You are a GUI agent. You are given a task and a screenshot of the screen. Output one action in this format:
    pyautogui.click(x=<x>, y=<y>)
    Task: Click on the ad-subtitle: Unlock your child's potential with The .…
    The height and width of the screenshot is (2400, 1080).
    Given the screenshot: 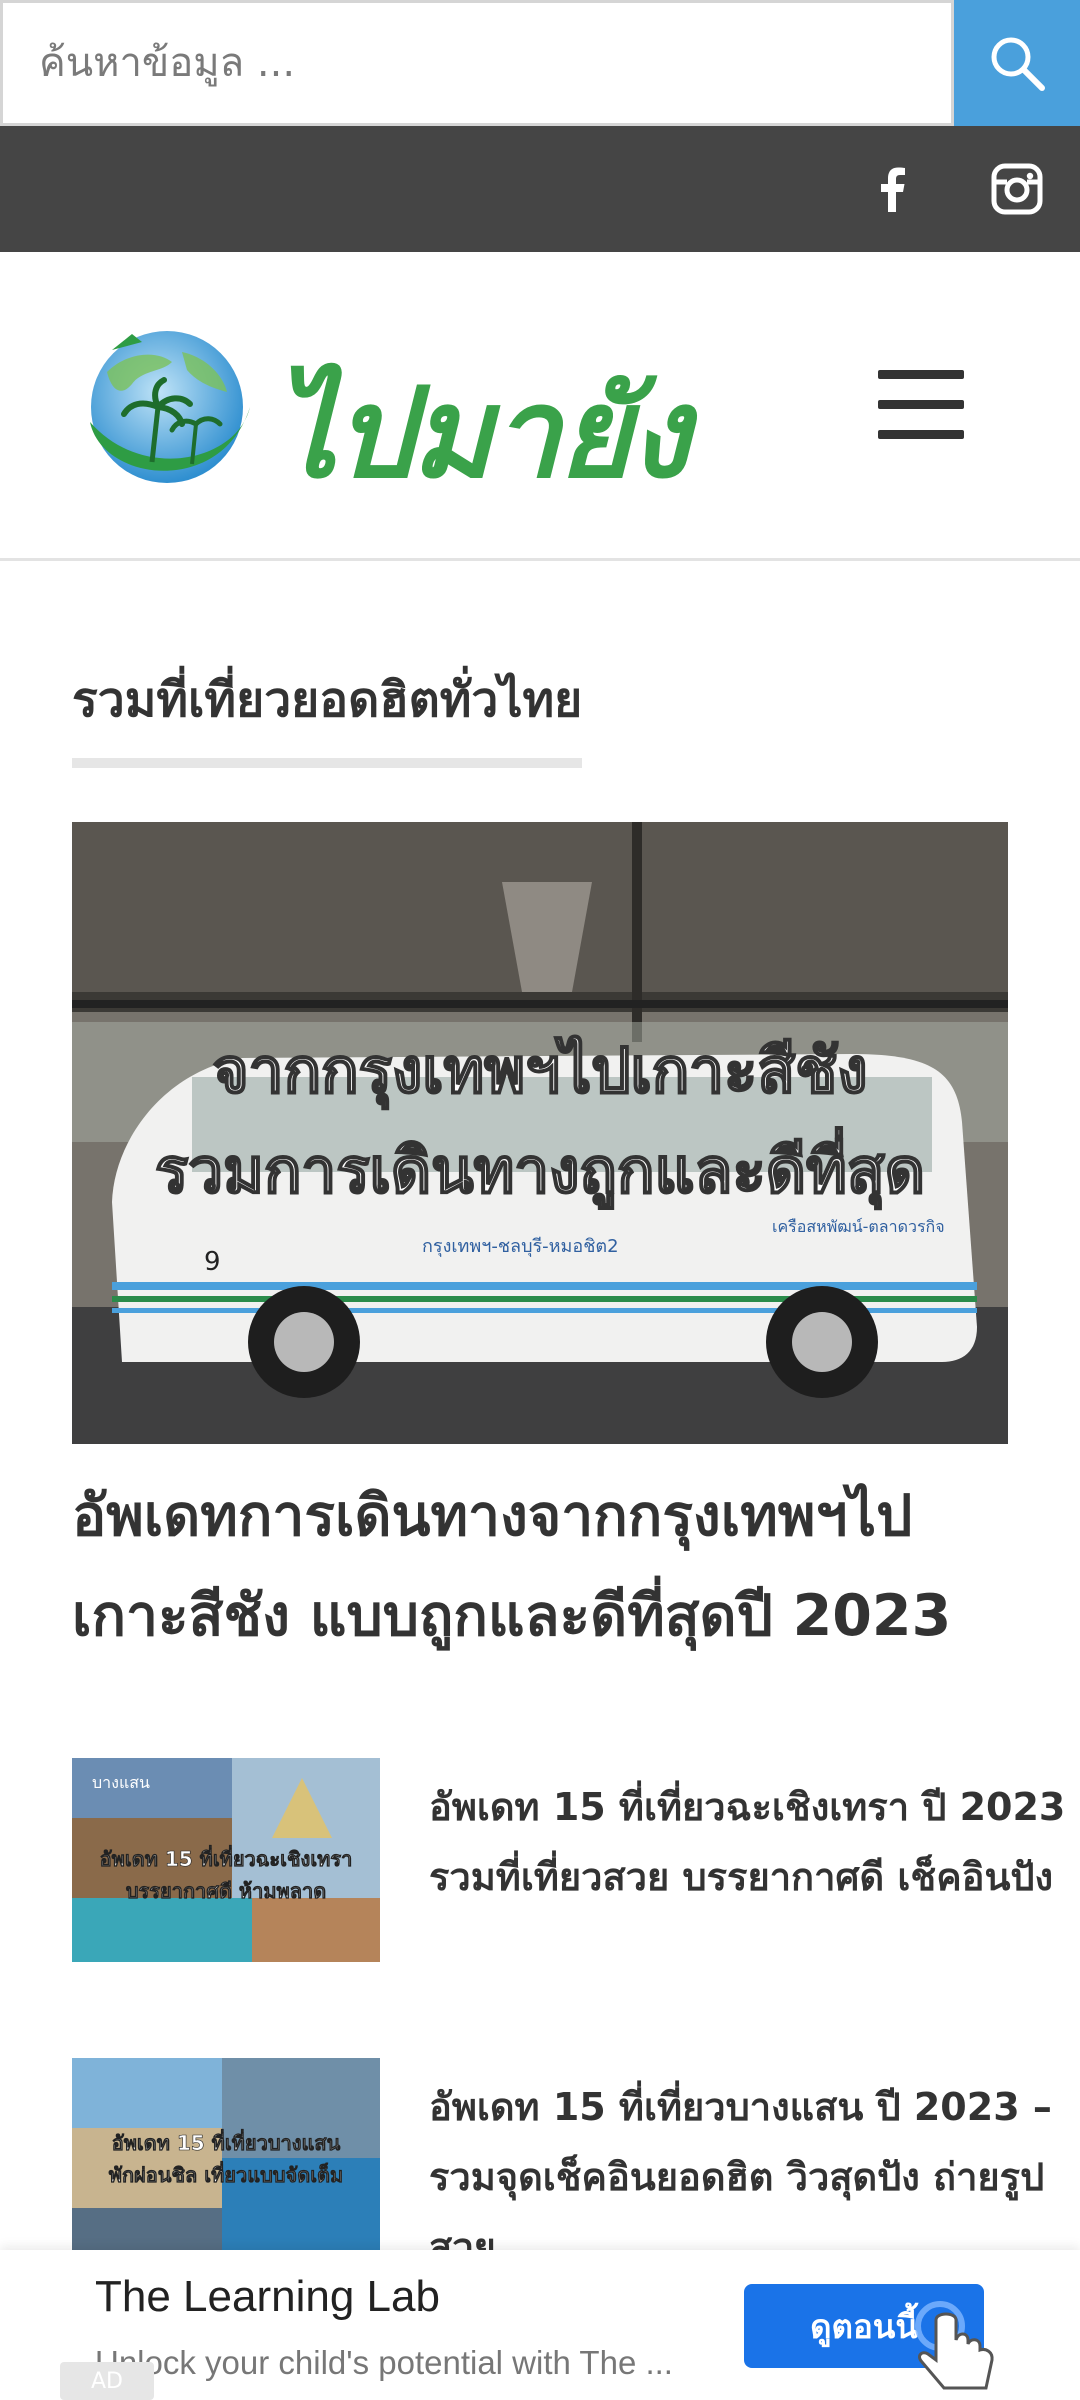 What is the action you would take?
    pyautogui.click(x=384, y=2362)
    